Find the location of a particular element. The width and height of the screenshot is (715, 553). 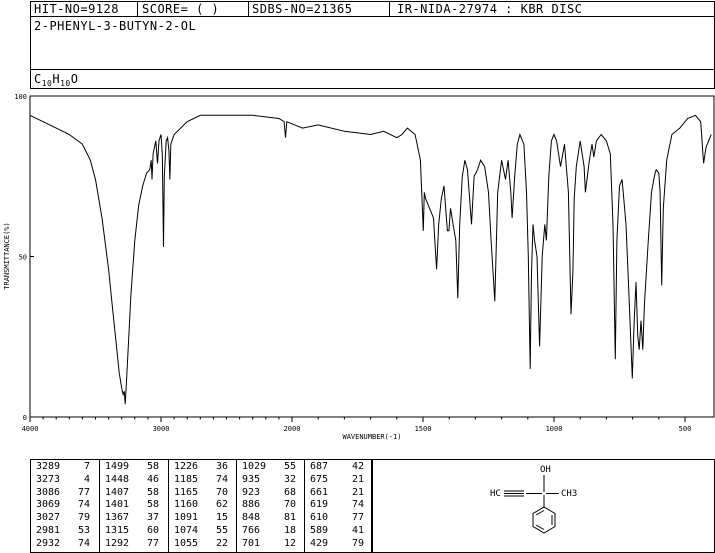

peak-wavenumber: 661 is located at coordinates (319, 492).